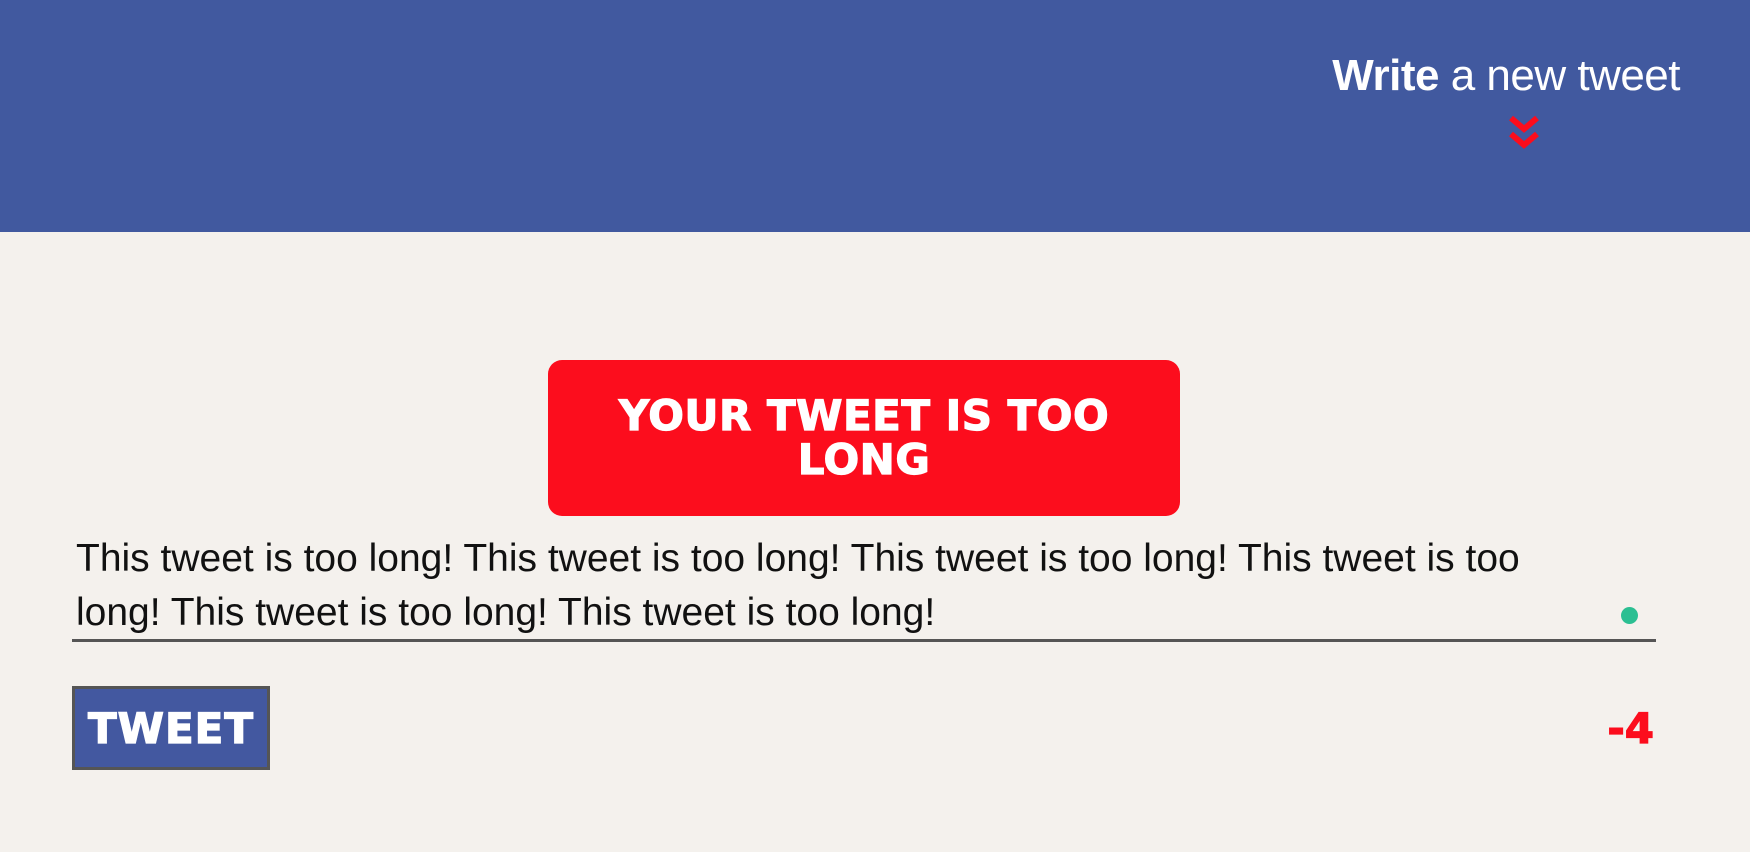  I want to click on error-message: Your tweet is too long, so click(864, 437).